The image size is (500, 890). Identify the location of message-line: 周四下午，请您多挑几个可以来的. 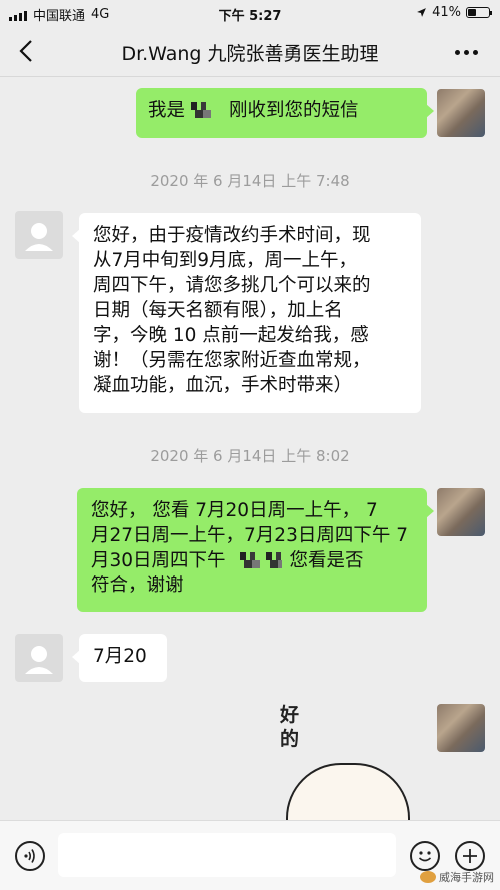
(232, 285).